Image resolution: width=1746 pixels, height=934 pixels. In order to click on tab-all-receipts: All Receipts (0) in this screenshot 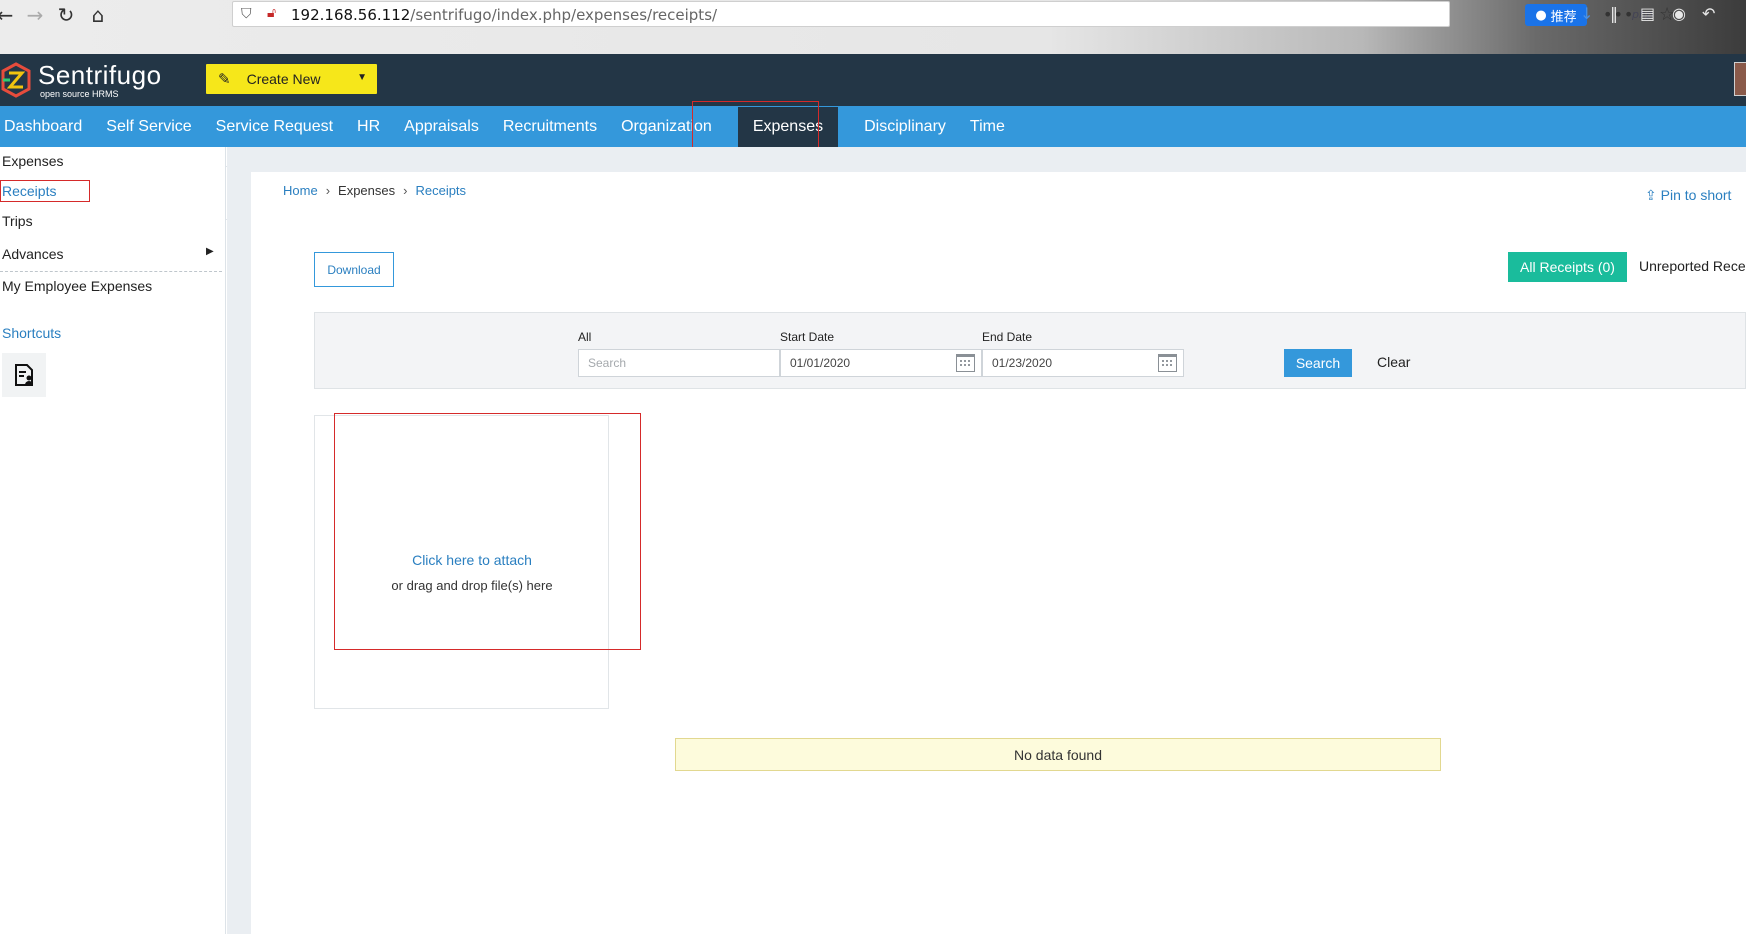, I will do `click(1567, 267)`.